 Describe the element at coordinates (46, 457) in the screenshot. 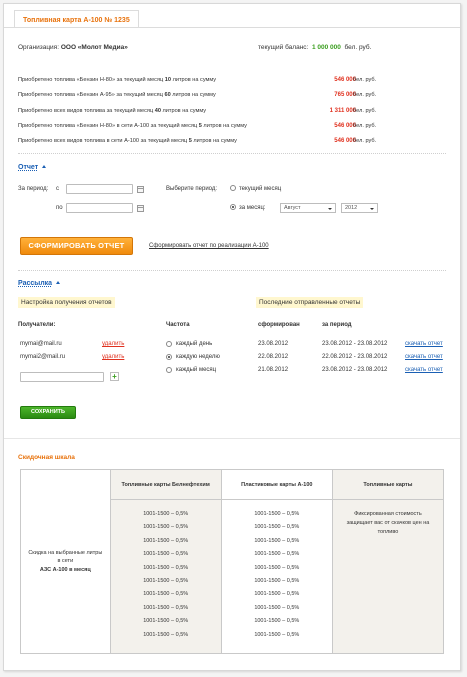

I see `discount-title: Скидочная шкала` at that location.